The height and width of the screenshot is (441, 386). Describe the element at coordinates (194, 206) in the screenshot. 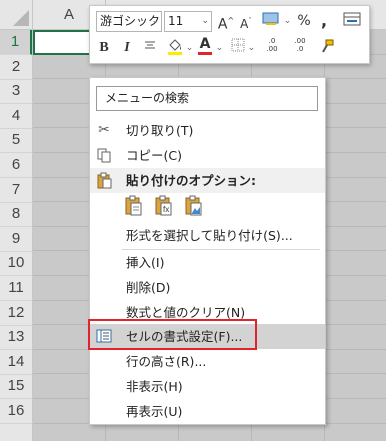

I see `paste-picture-icon` at that location.